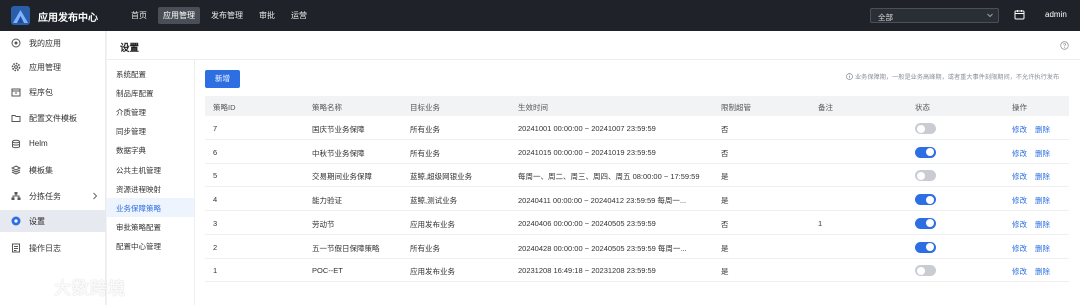 The width and height of the screenshot is (1080, 305). What do you see at coordinates (930, 199) in the screenshot?
I see `toggle-knob` at bounding box center [930, 199].